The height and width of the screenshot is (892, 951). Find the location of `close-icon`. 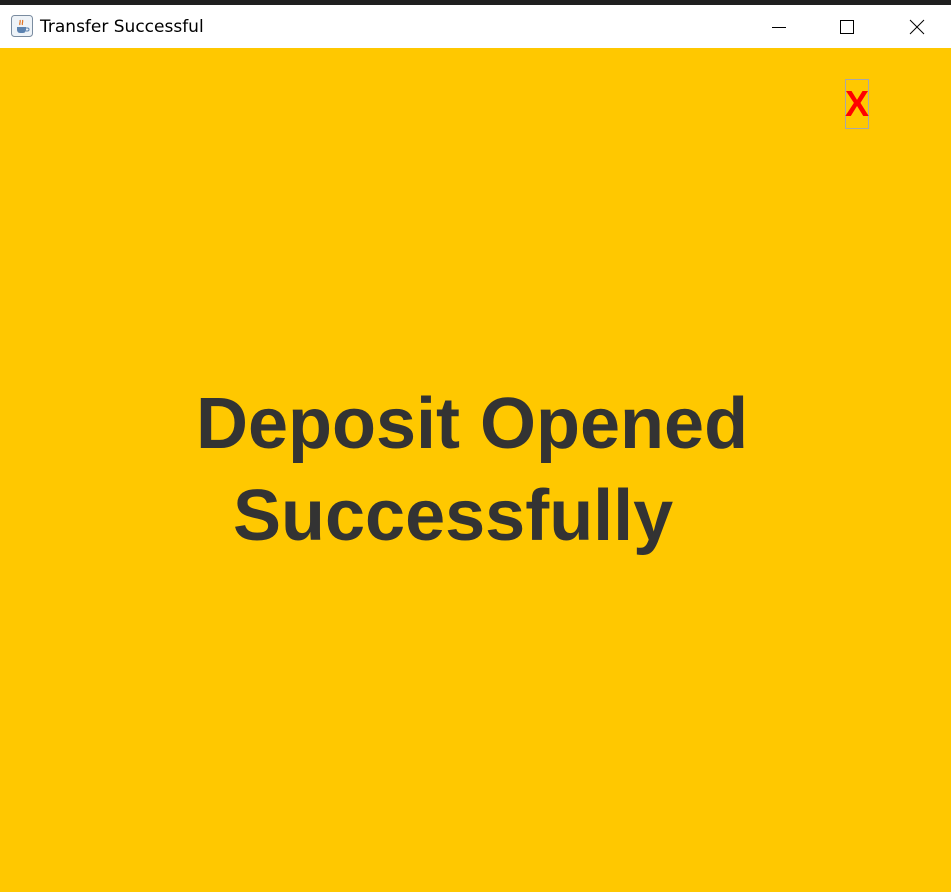

close-icon is located at coordinates (917, 27).